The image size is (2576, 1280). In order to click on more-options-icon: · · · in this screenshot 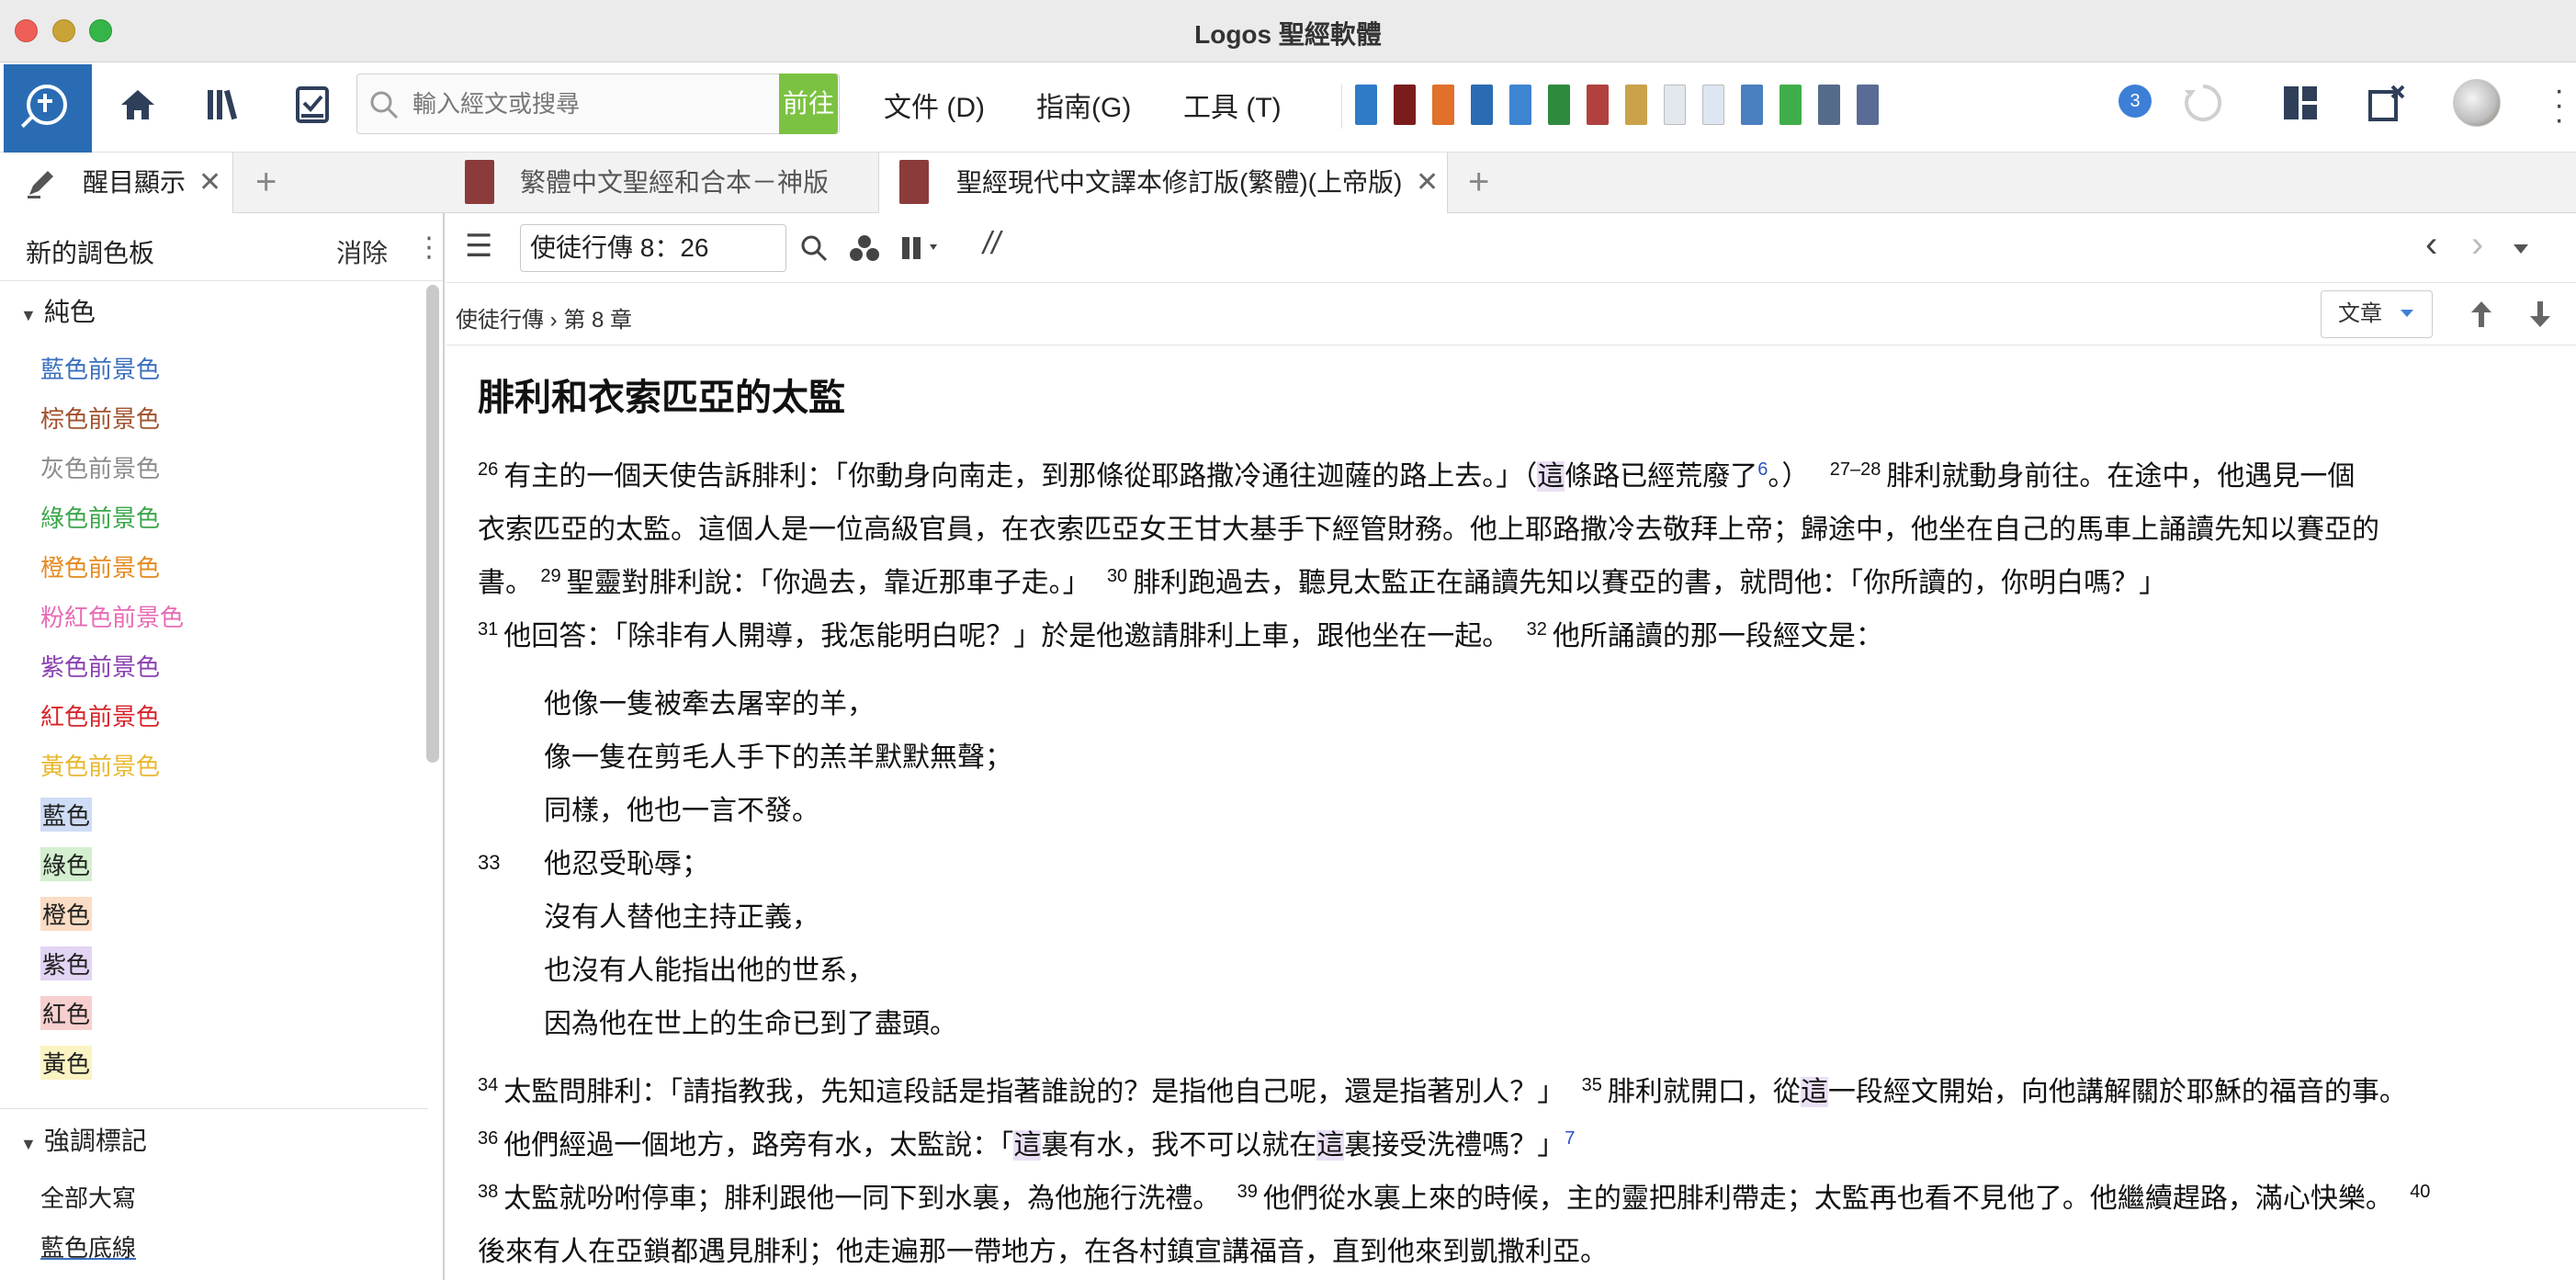, I will do `click(2559, 104)`.